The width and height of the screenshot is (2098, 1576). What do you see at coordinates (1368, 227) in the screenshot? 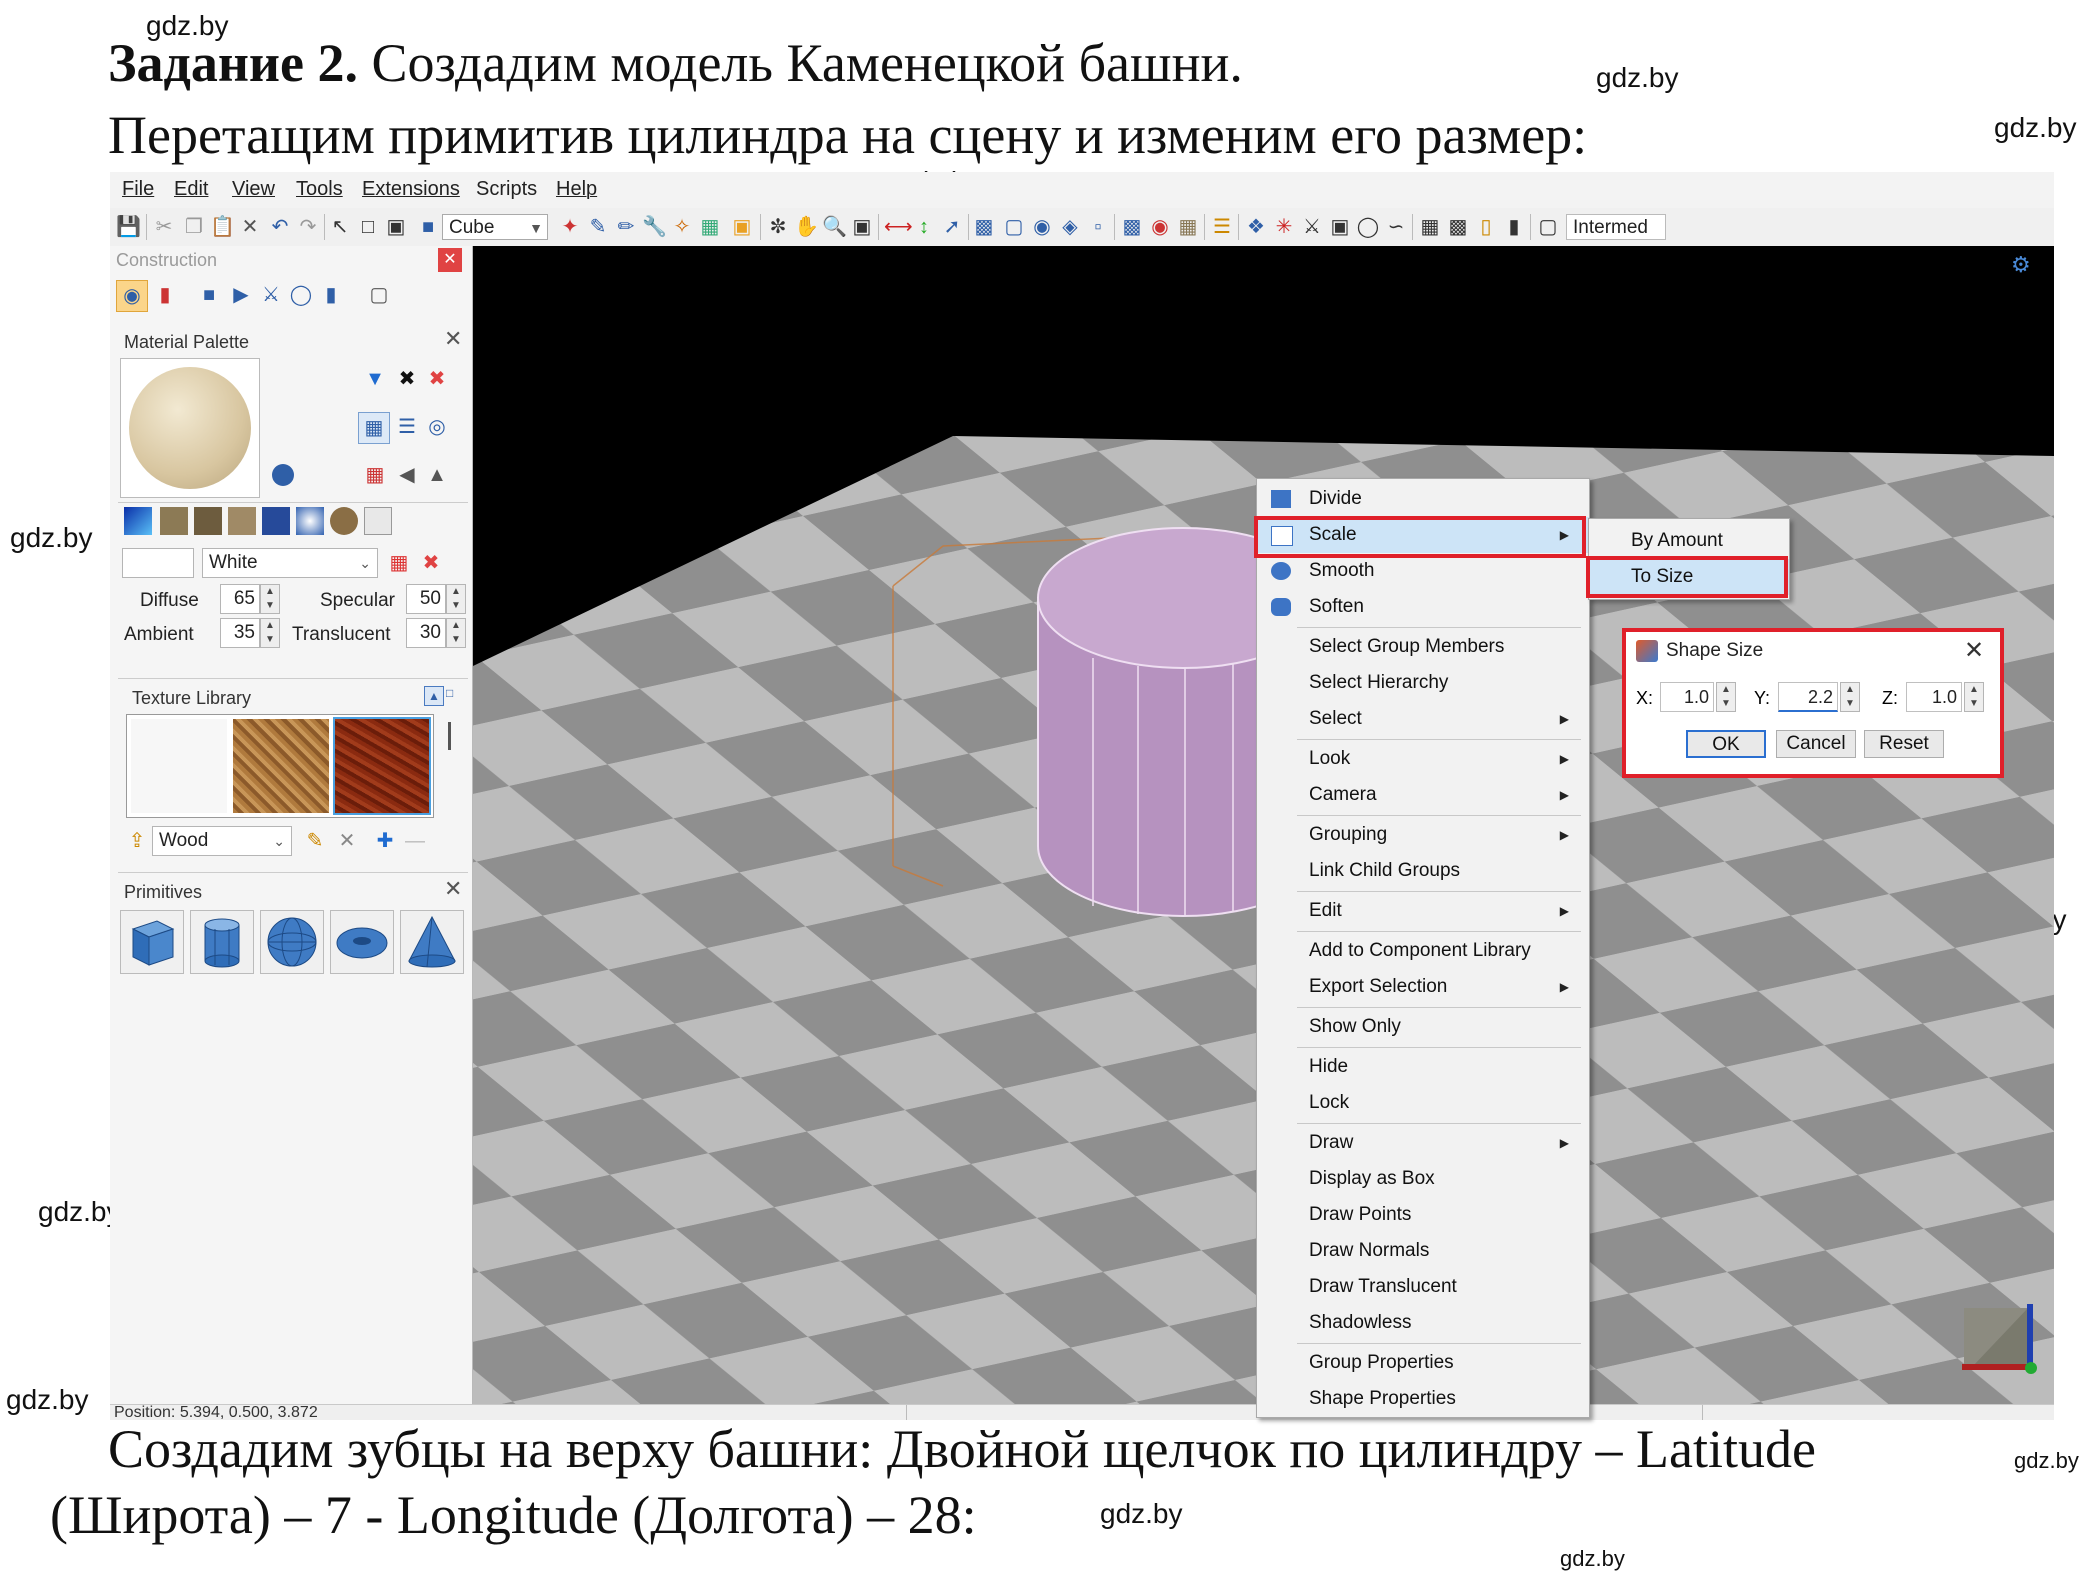
I see `lightbulb-icon: ◯` at bounding box center [1368, 227].